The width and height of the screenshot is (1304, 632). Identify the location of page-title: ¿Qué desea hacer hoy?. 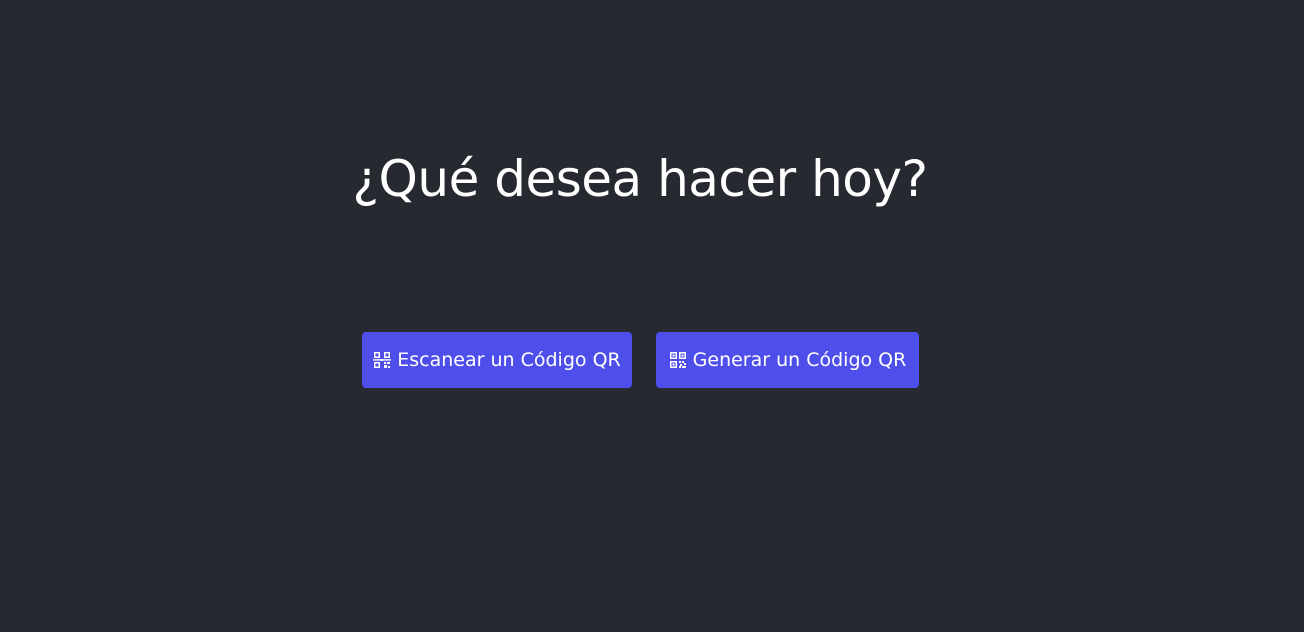
(640, 179).